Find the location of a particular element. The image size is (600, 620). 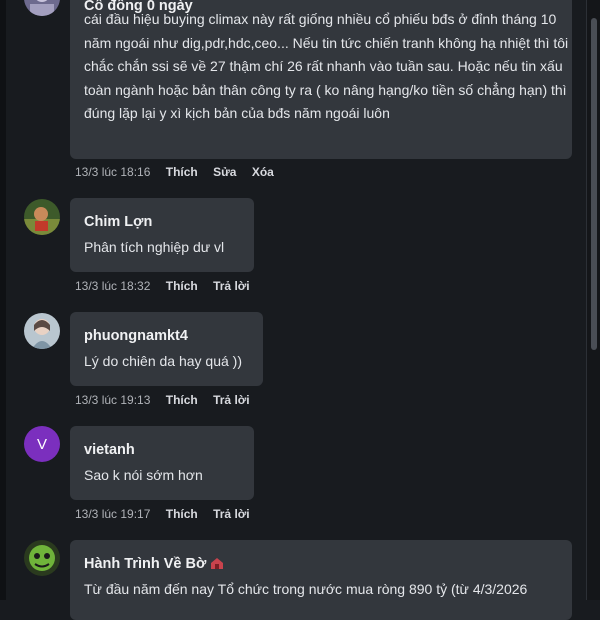

comment-meta: 13/3 lúc 19:17 Thích Trả lời is located at coordinates (168, 514).